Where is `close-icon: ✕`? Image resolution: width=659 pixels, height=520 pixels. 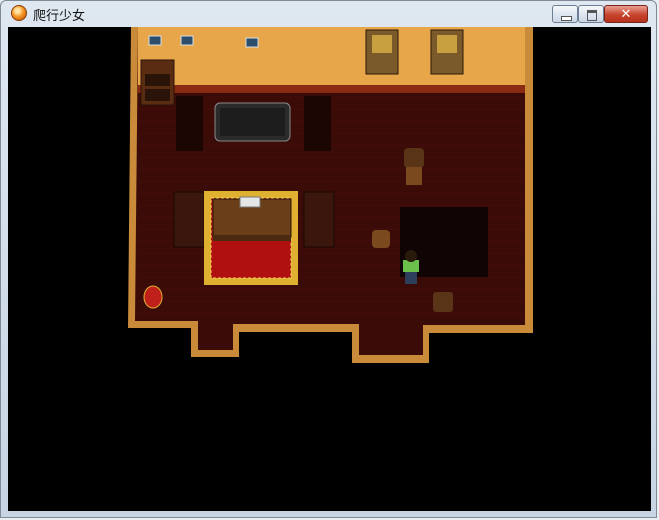
close-icon: ✕ is located at coordinates (626, 14).